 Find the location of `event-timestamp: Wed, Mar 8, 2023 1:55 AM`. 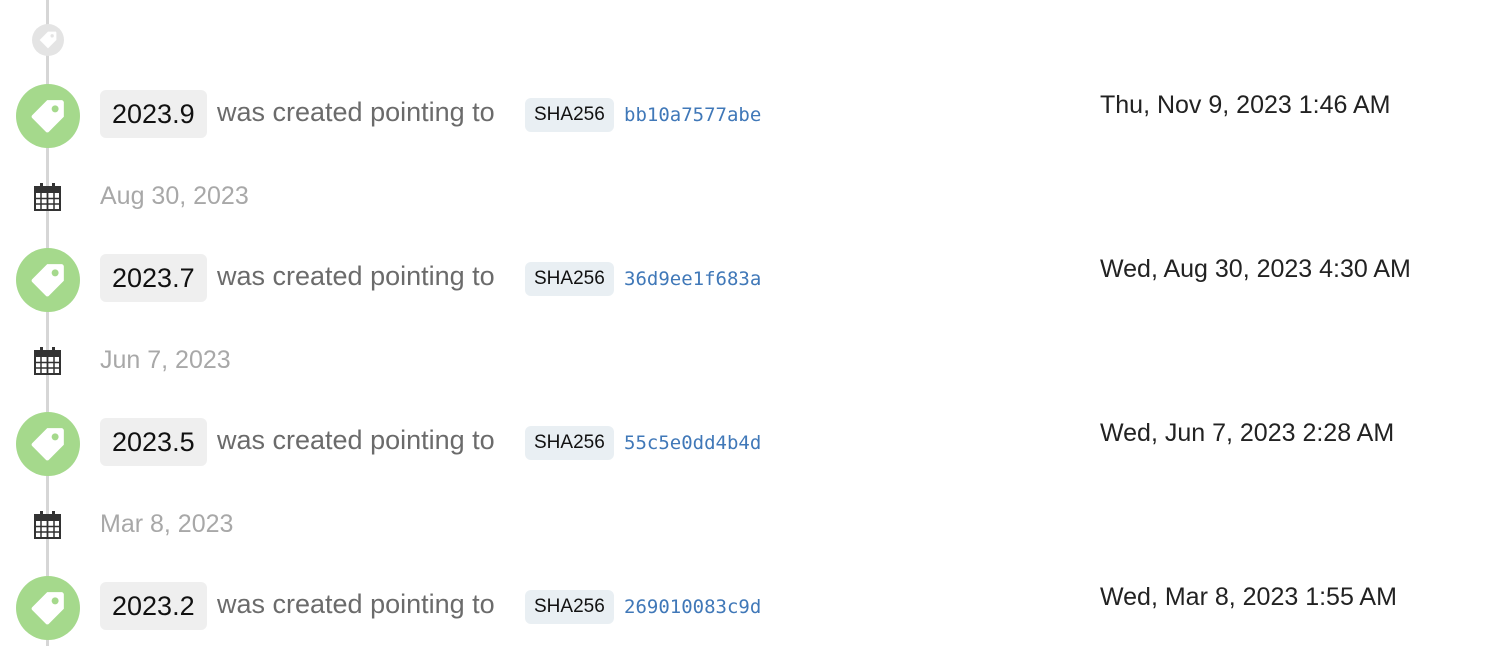

event-timestamp: Wed, Mar 8, 2023 1:55 AM is located at coordinates (1248, 597).